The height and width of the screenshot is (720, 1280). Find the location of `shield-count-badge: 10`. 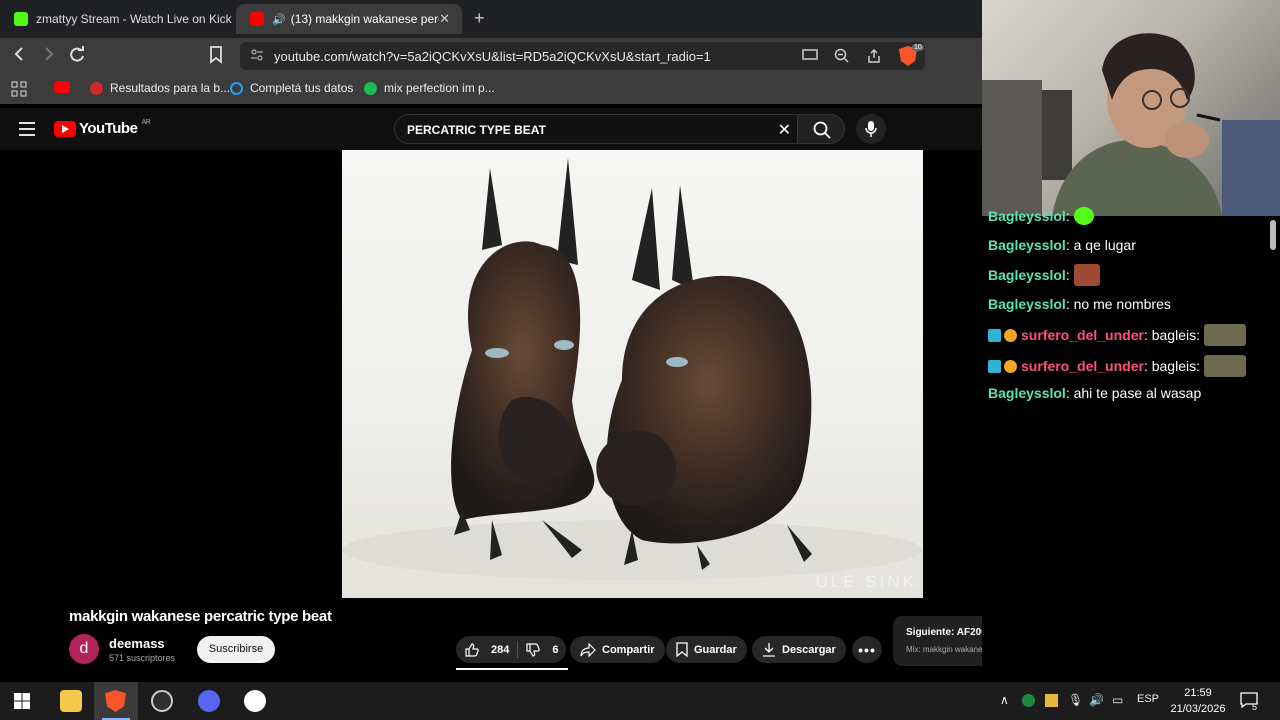

shield-count-badge: 10 is located at coordinates (918, 47).